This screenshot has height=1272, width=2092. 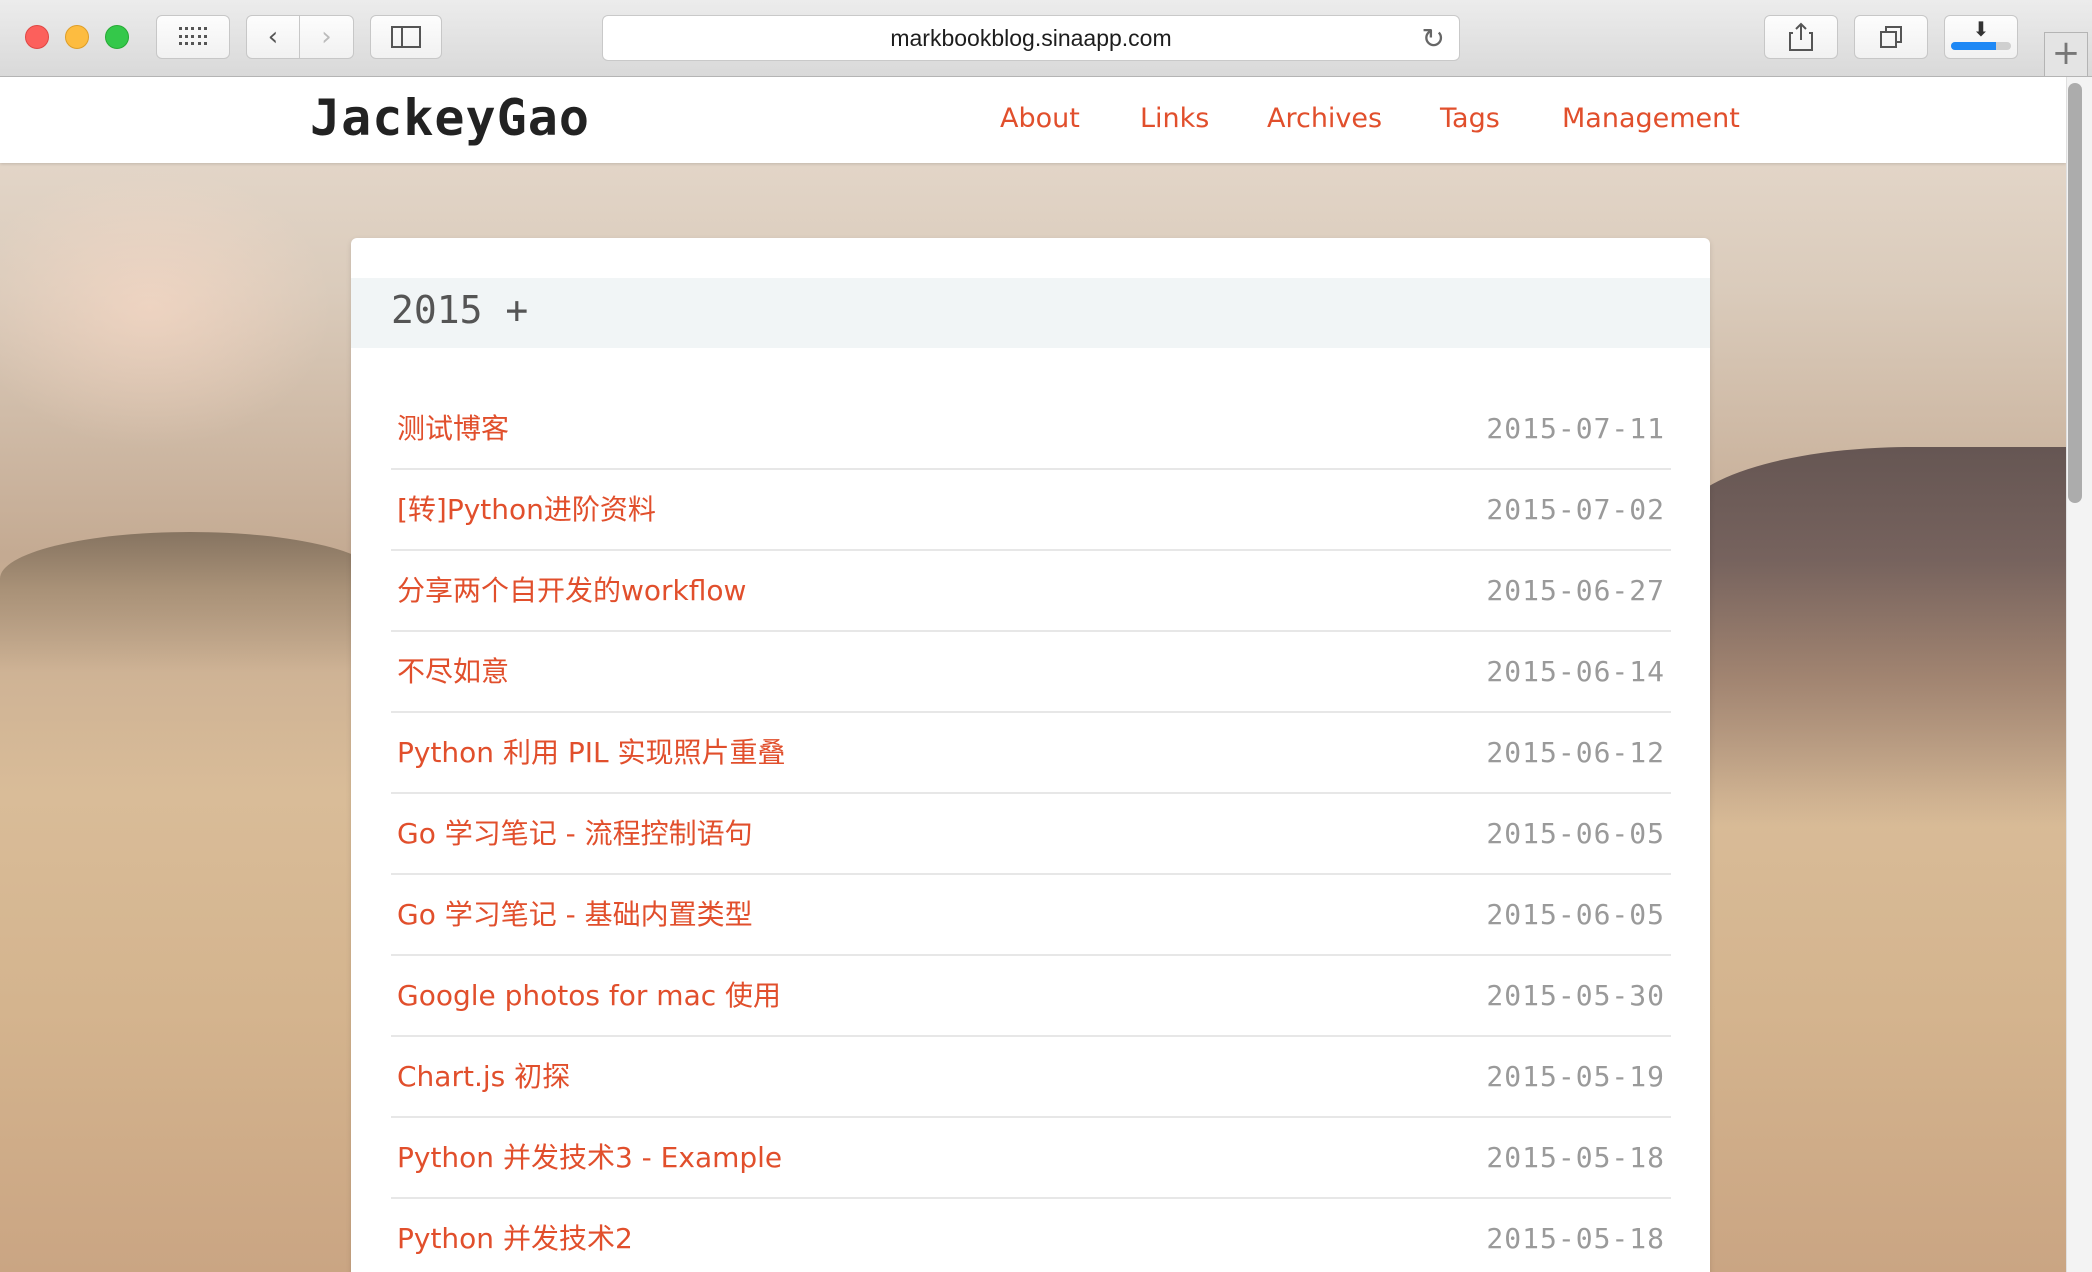 I want to click on sidebar-icon, so click(x=406, y=37).